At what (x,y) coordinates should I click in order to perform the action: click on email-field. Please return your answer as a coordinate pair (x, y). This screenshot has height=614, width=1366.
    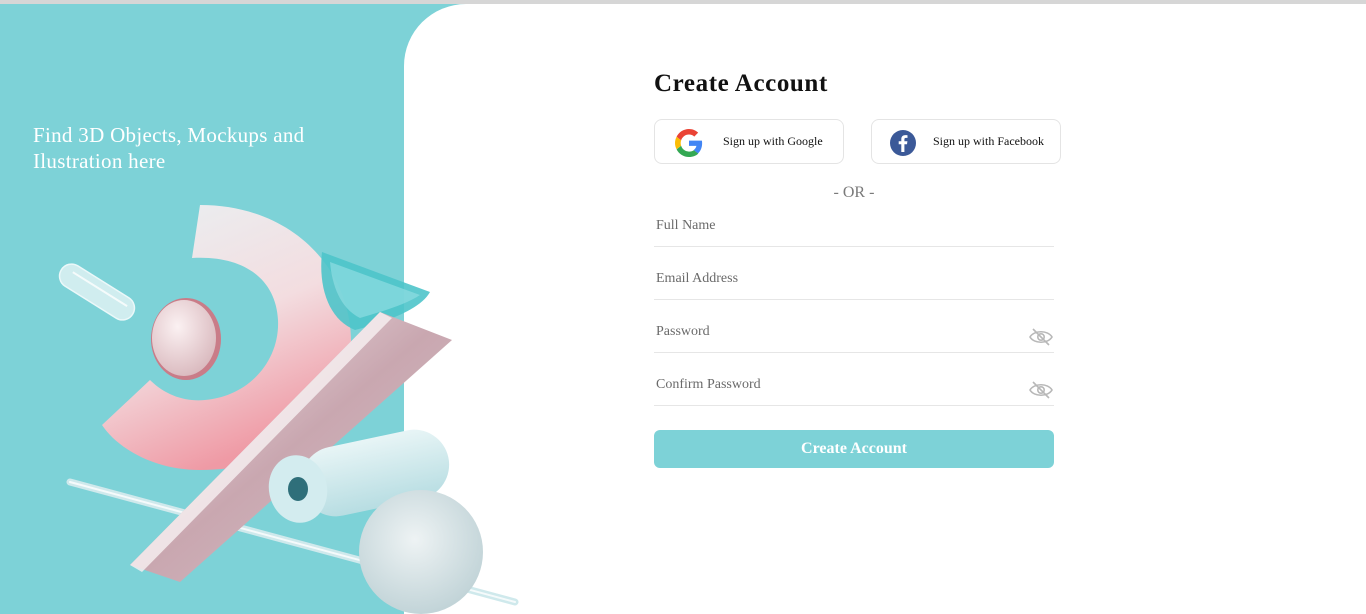
    Looking at the image, I should click on (854, 282).